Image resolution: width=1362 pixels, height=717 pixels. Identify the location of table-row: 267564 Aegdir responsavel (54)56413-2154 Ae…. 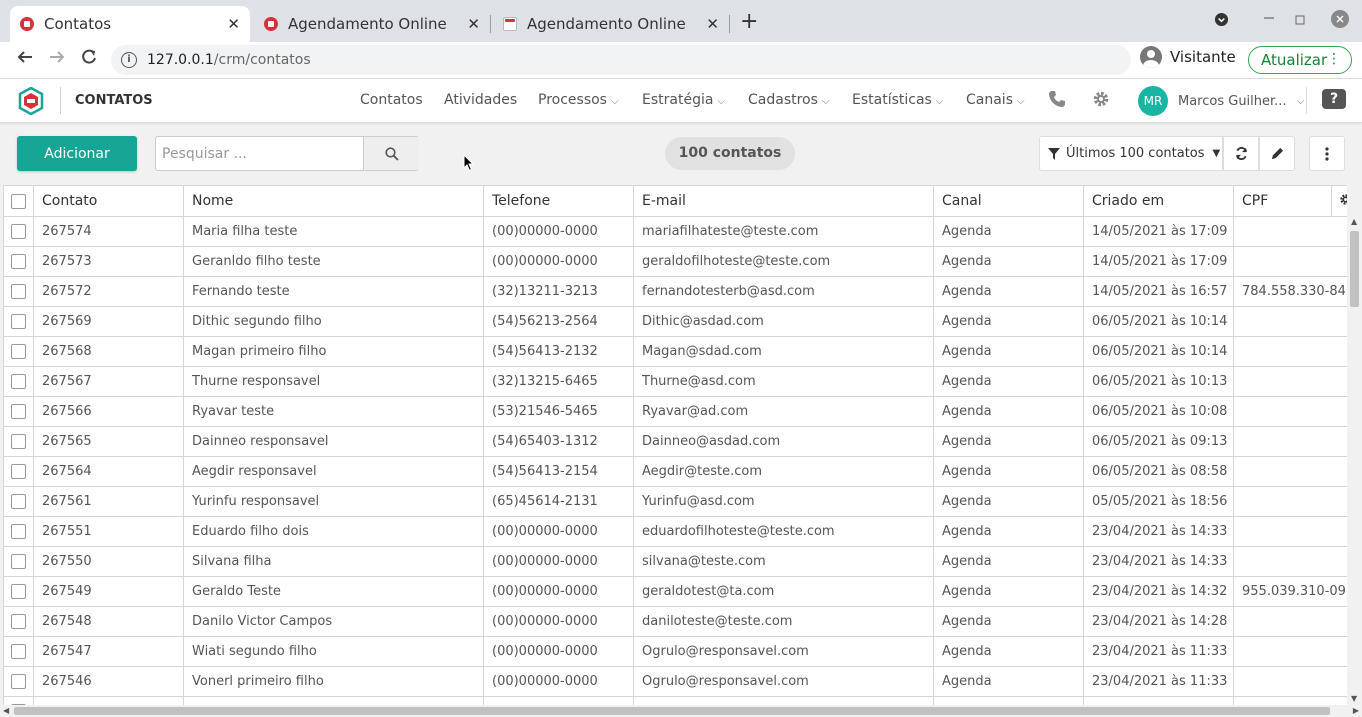
(675, 471).